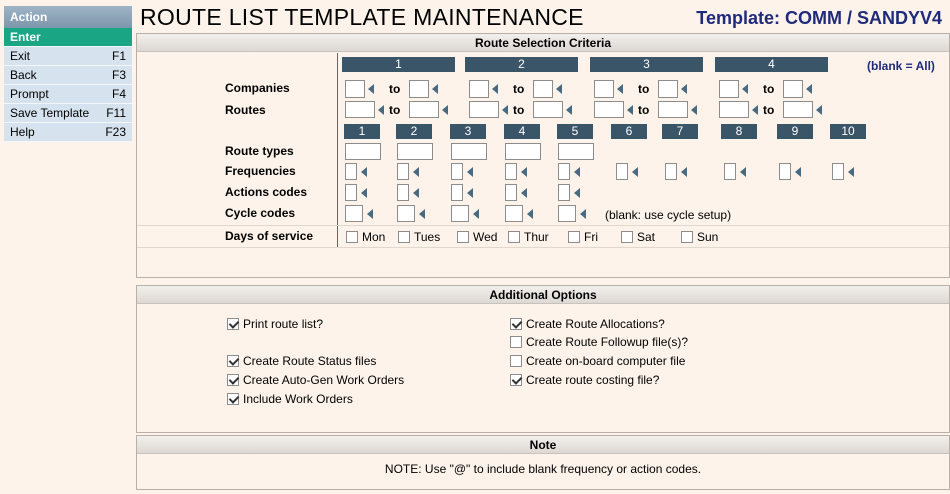 The height and width of the screenshot is (494, 950). Describe the element at coordinates (68, 75) in the screenshot. I see `sidebar-item-back: Back F3` at that location.